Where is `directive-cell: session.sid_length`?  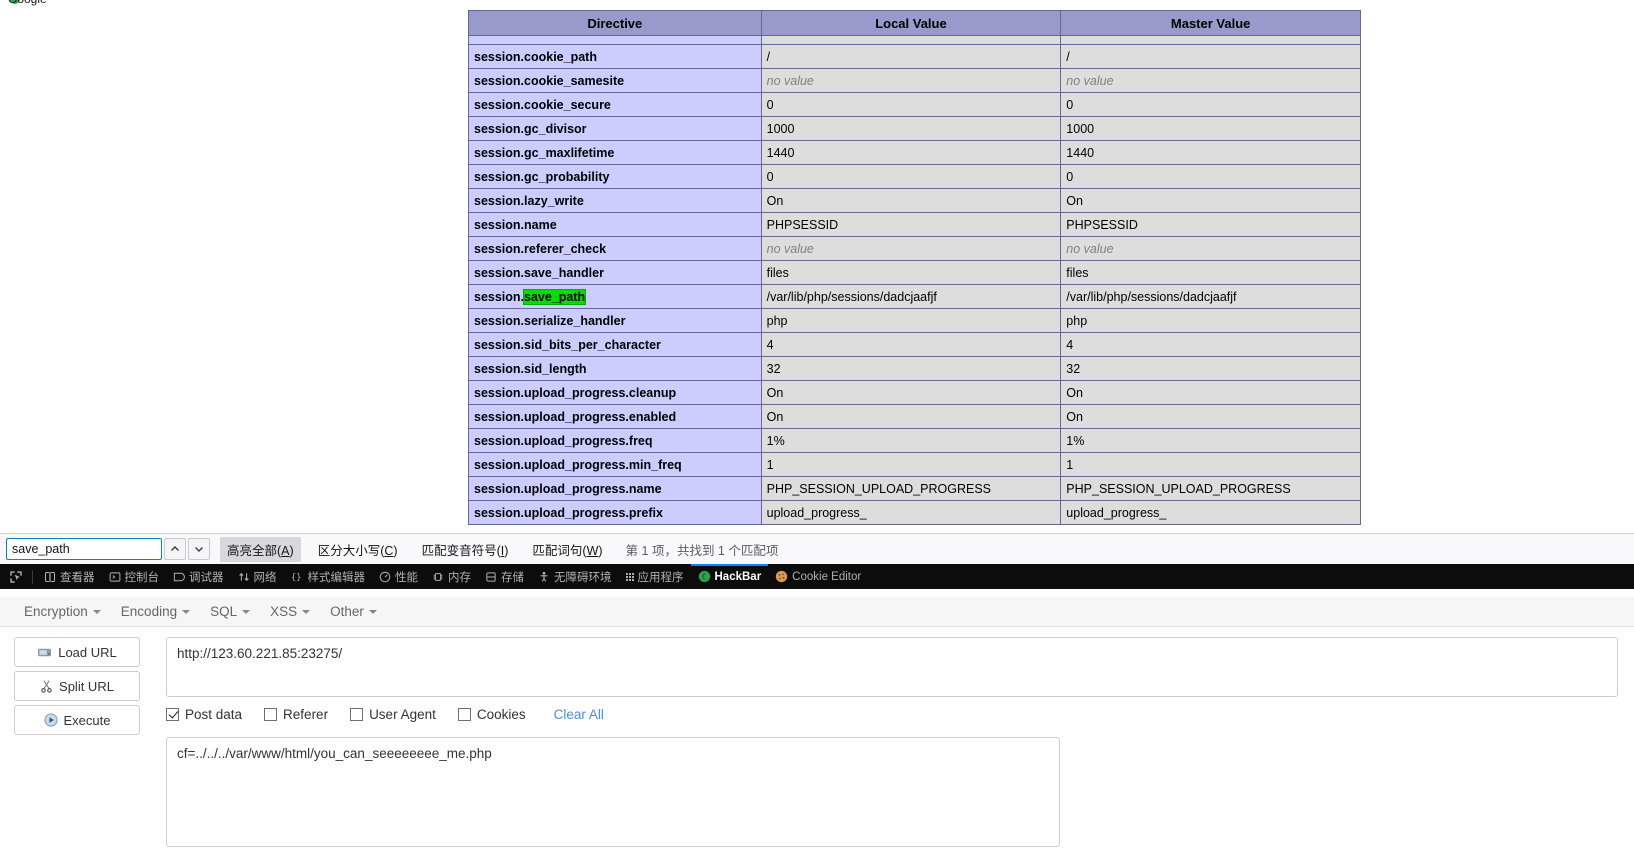
directive-cell: session.sid_length is located at coordinates (615, 368).